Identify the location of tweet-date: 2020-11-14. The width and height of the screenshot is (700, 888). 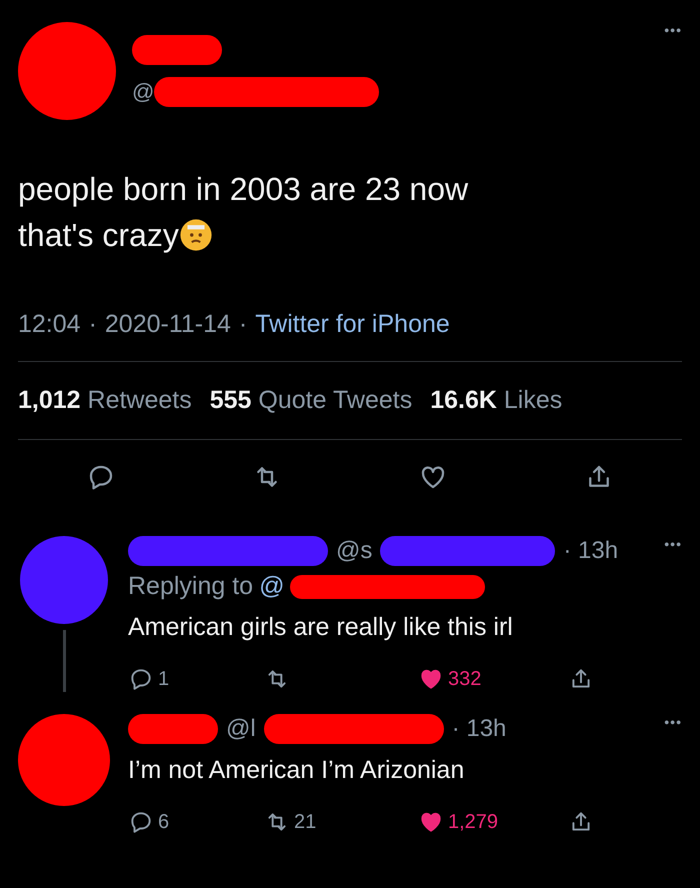
(167, 324).